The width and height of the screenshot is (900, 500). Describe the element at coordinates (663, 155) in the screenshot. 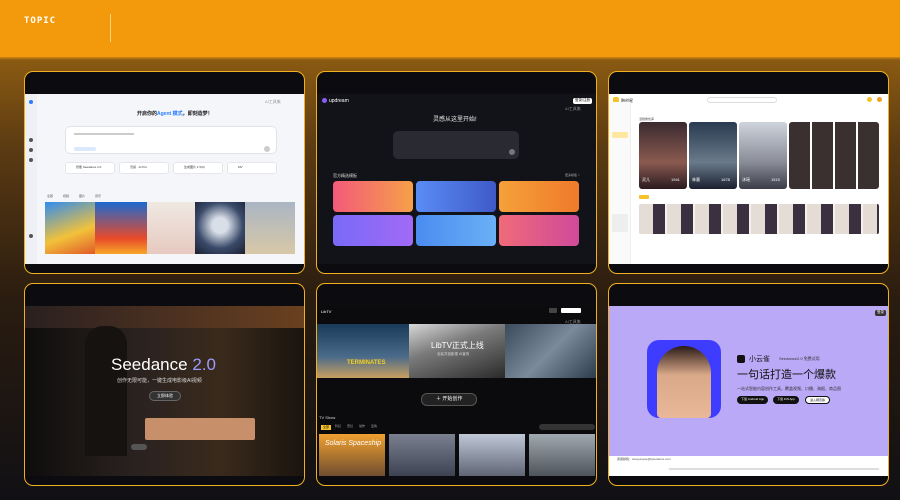

I see `character-card-1: 灵儿 1941` at that location.